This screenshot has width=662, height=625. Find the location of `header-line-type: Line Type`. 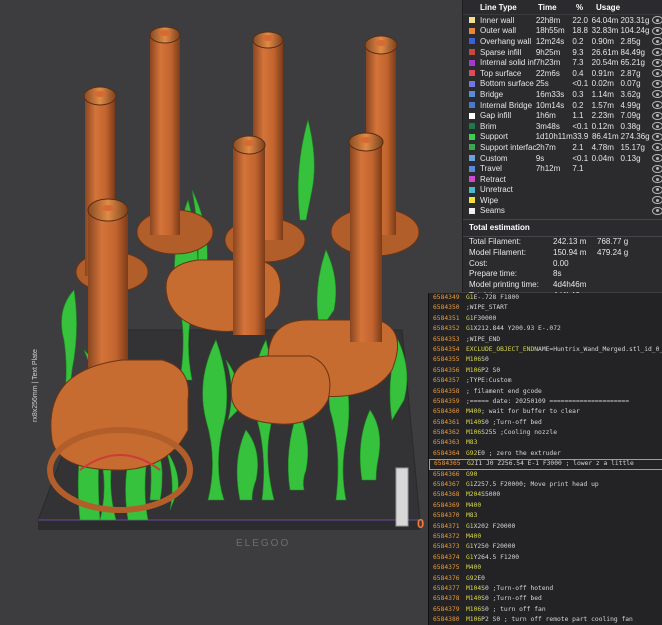

header-line-type: Line Type is located at coordinates (498, 7).